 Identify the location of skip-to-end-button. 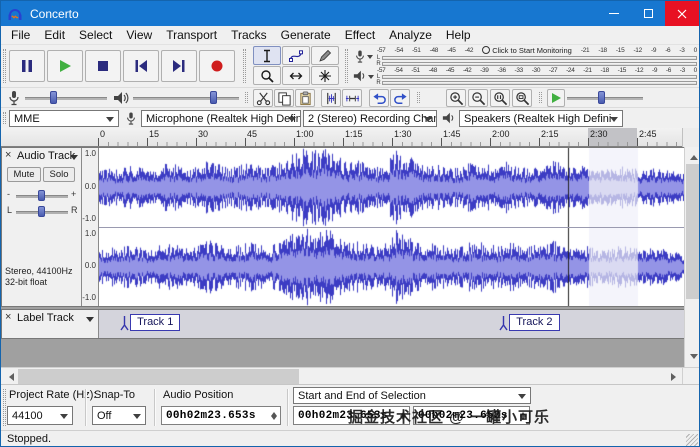
(179, 66).